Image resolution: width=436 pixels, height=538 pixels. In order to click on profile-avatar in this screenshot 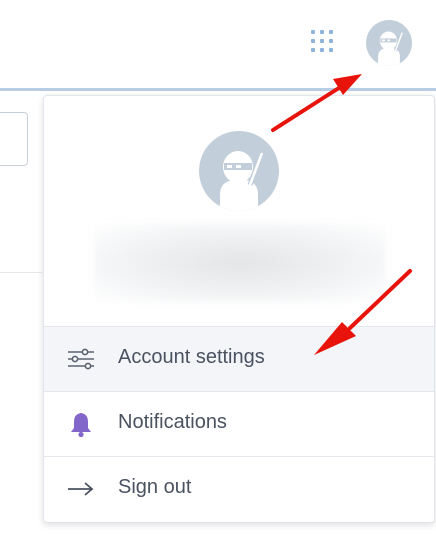, I will do `click(239, 171)`.